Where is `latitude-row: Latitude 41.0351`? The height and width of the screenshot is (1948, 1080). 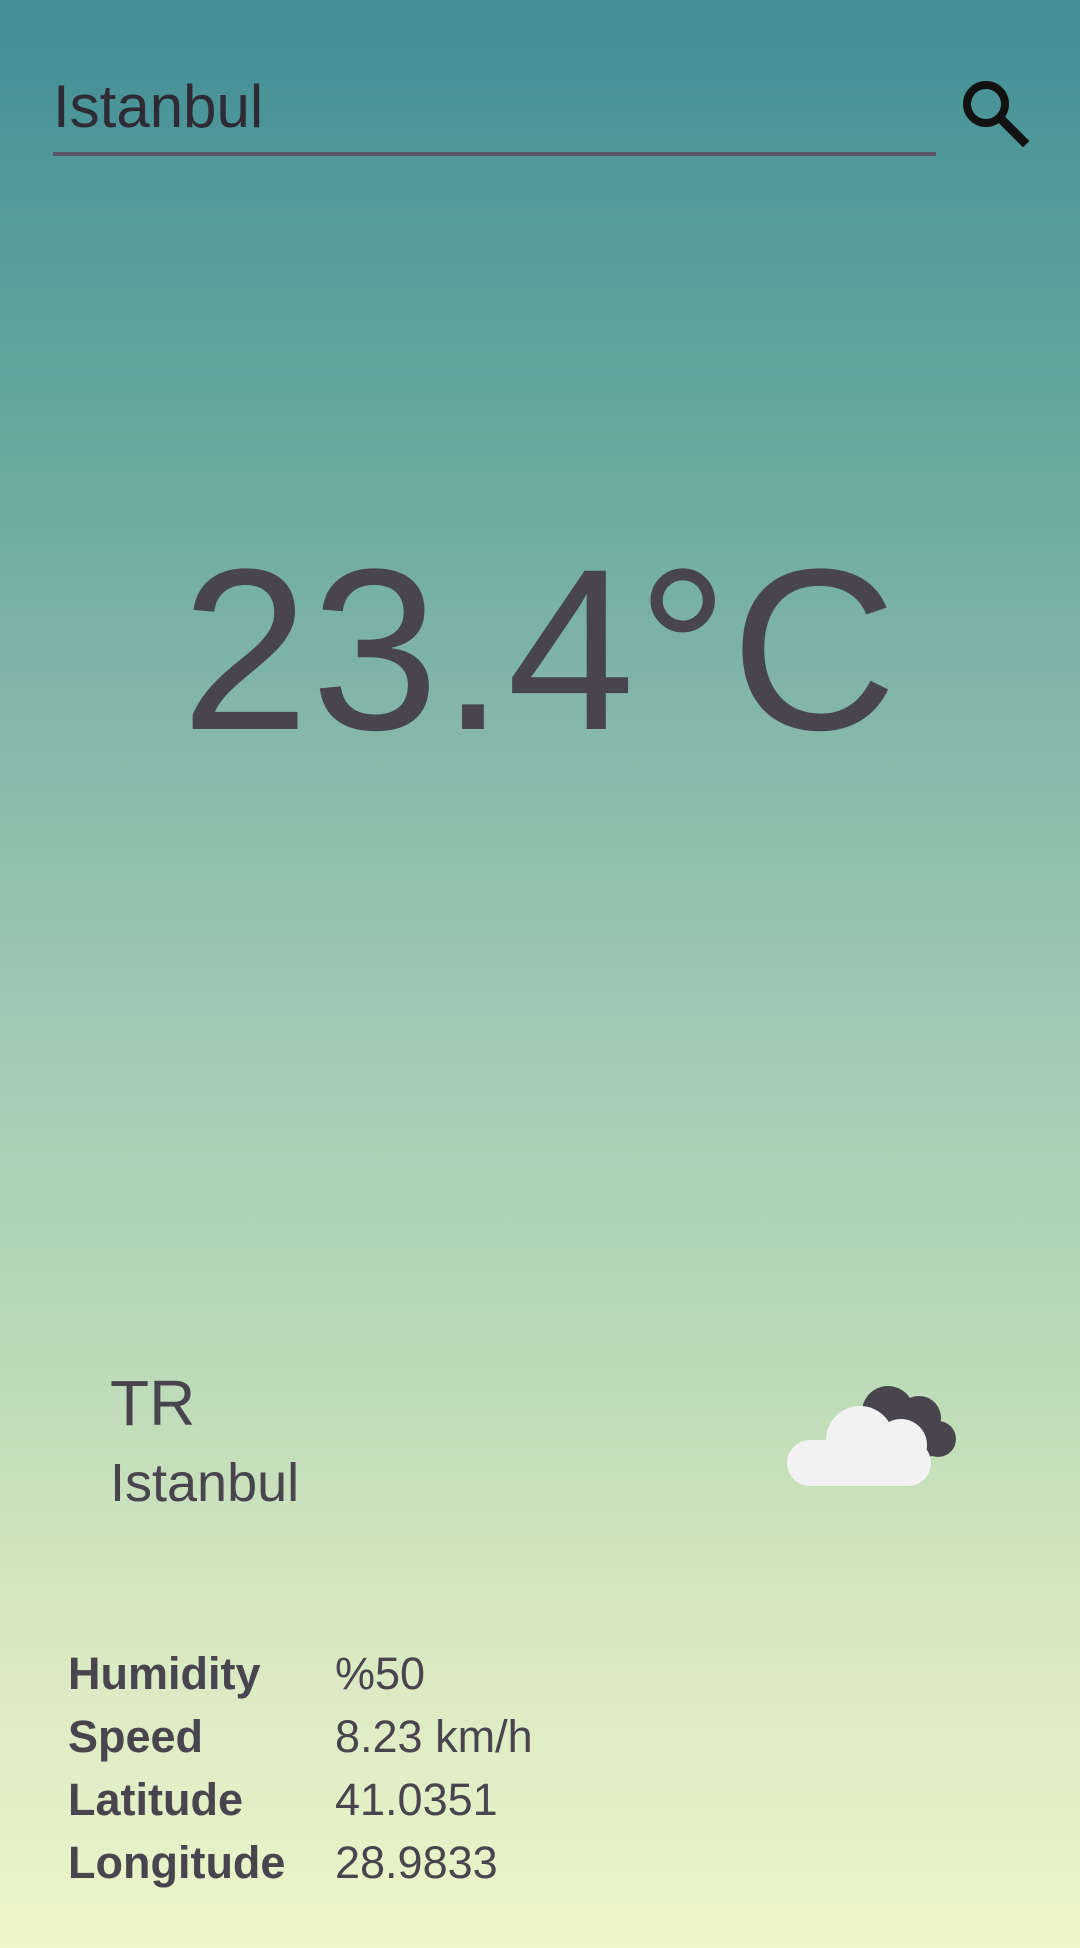 latitude-row: Latitude 41.0351 is located at coordinates (300, 1799).